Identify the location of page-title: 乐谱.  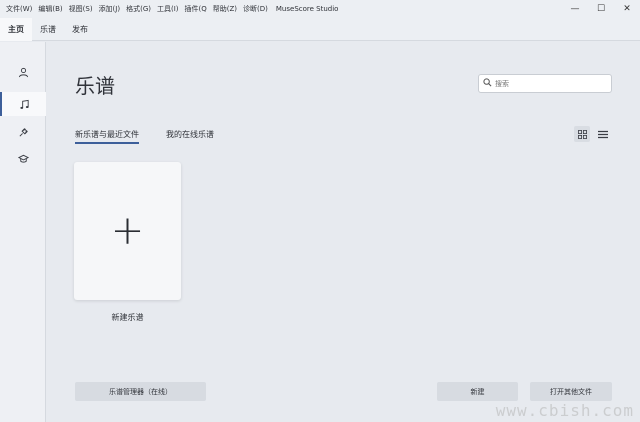
(95, 86).